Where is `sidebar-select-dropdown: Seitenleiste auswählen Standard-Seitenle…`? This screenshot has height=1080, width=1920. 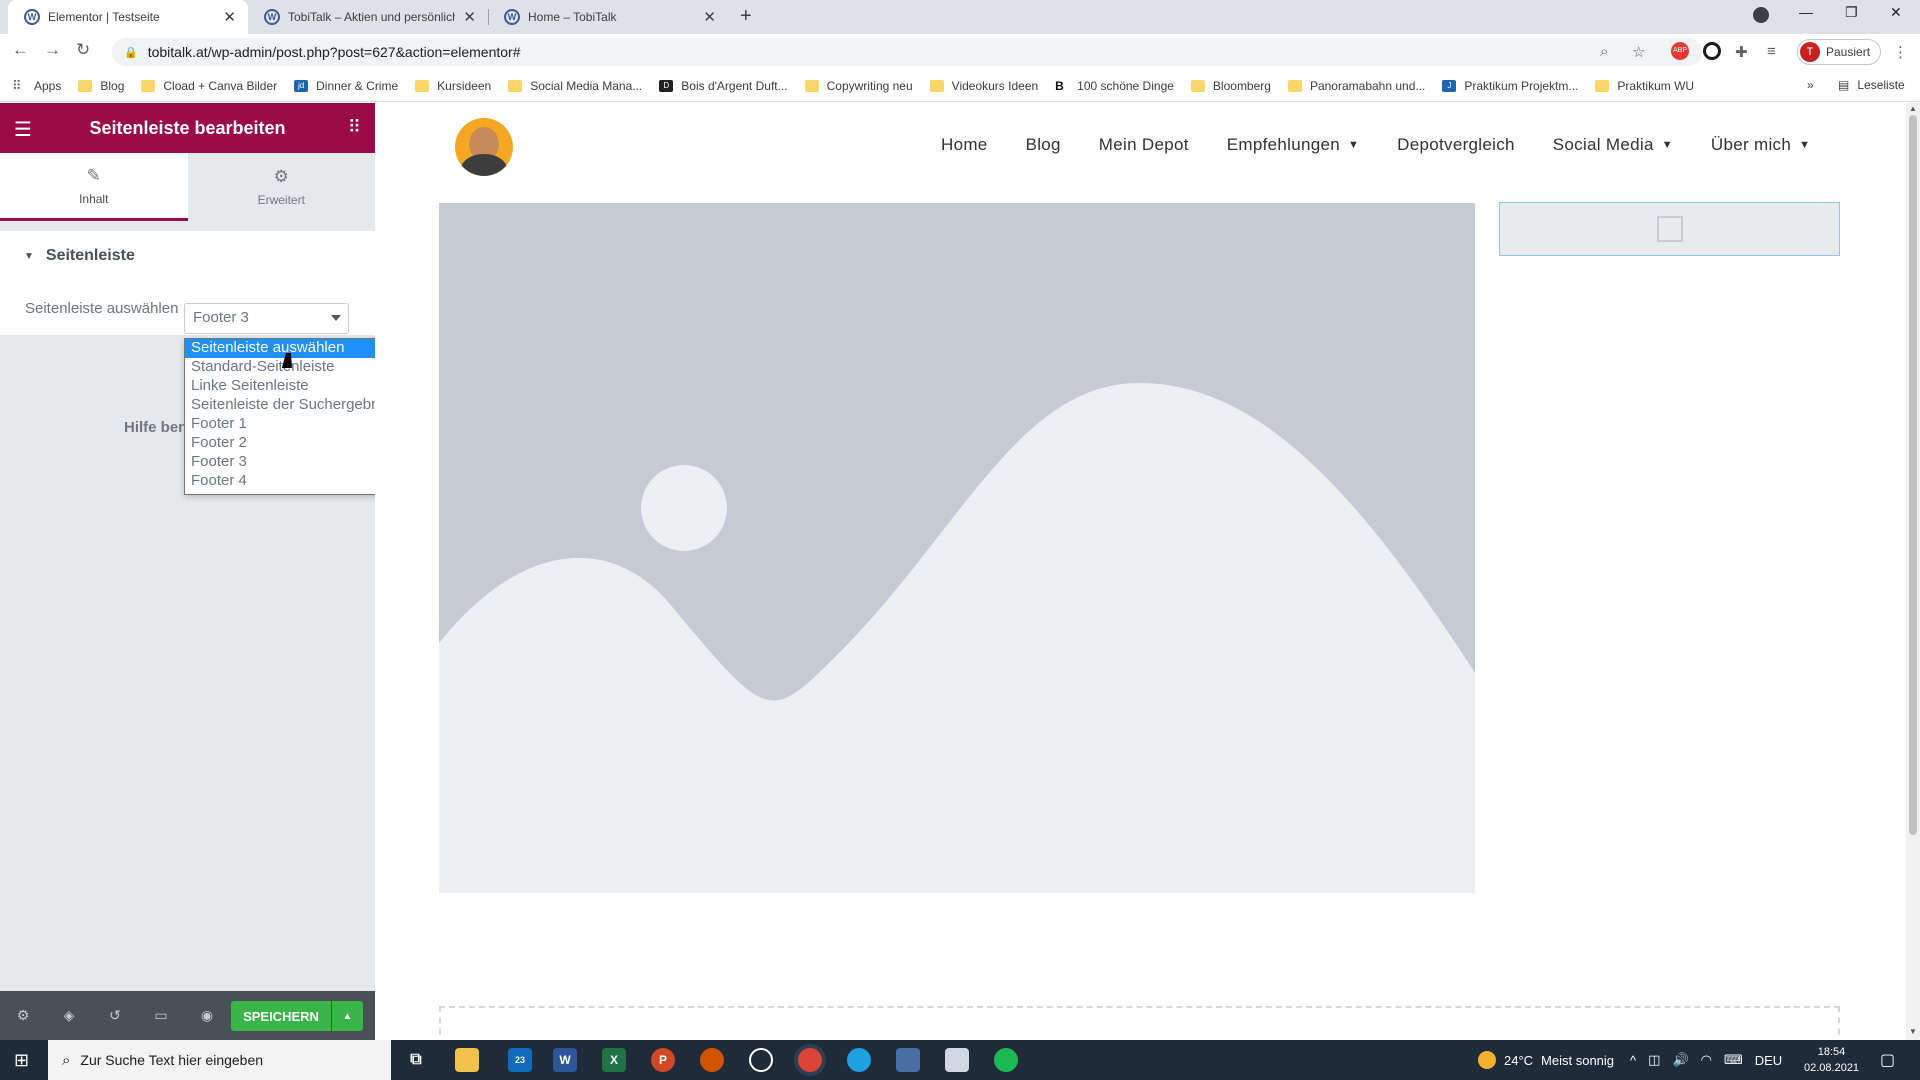
sidebar-select-dropdown: Seitenleiste auswählen Standard-Seitenle… is located at coordinates (295, 416).